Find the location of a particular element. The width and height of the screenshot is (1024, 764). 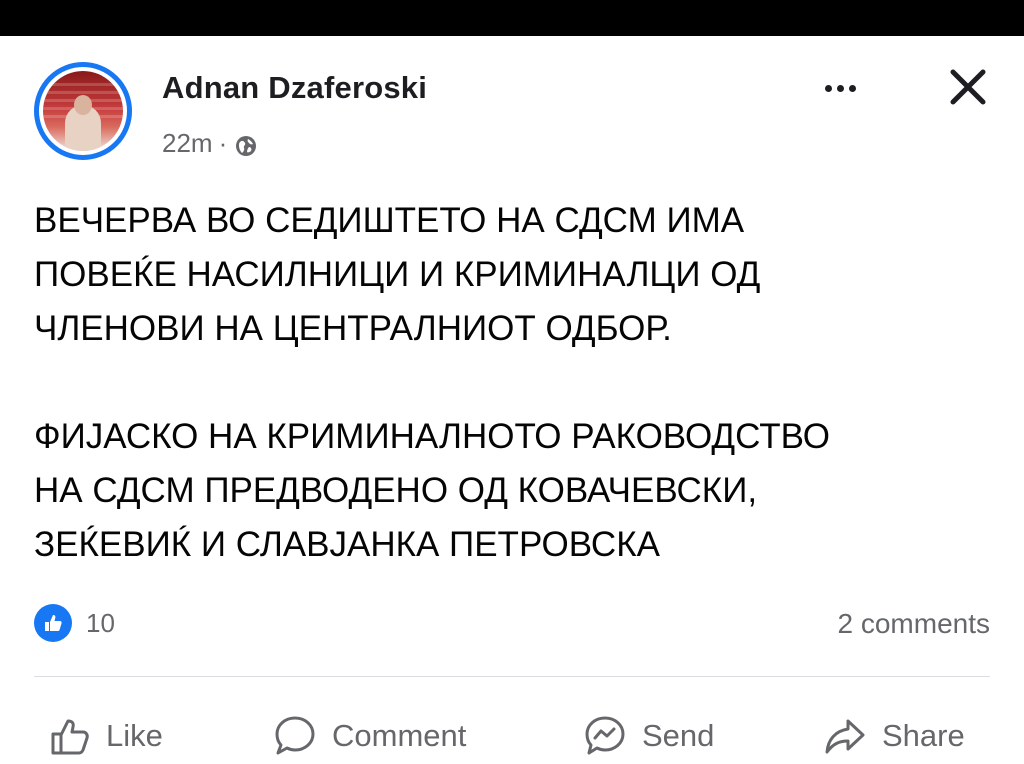

close-icon is located at coordinates (968, 87).